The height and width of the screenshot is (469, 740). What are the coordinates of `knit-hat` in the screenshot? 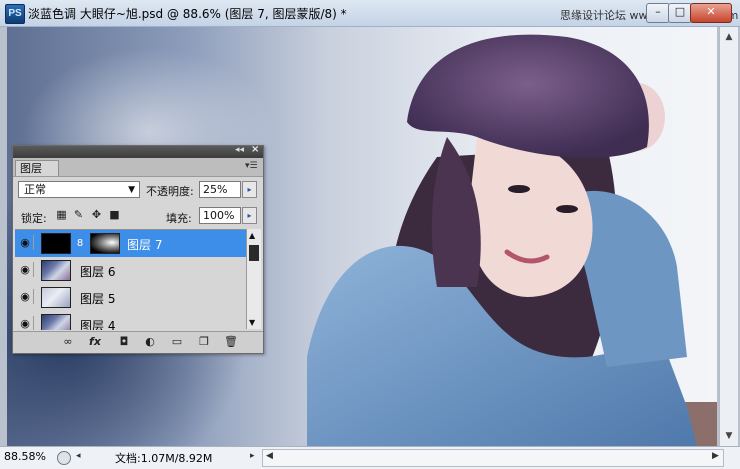 It's located at (528, 96).